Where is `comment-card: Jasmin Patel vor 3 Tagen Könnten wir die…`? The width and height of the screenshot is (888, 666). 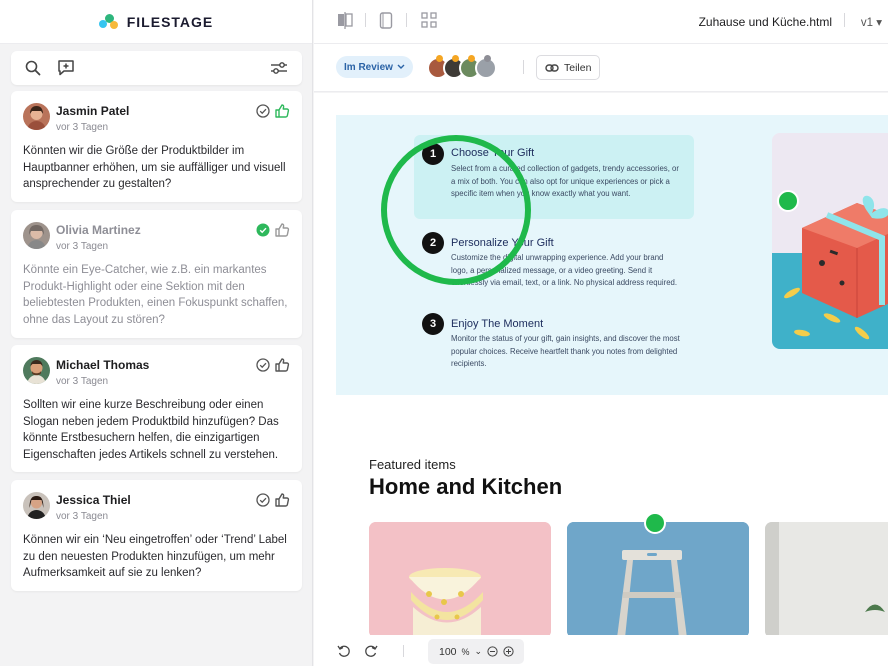
comment-card: Jasmin Patel vor 3 Tagen Könnten wir die… is located at coordinates (156, 146).